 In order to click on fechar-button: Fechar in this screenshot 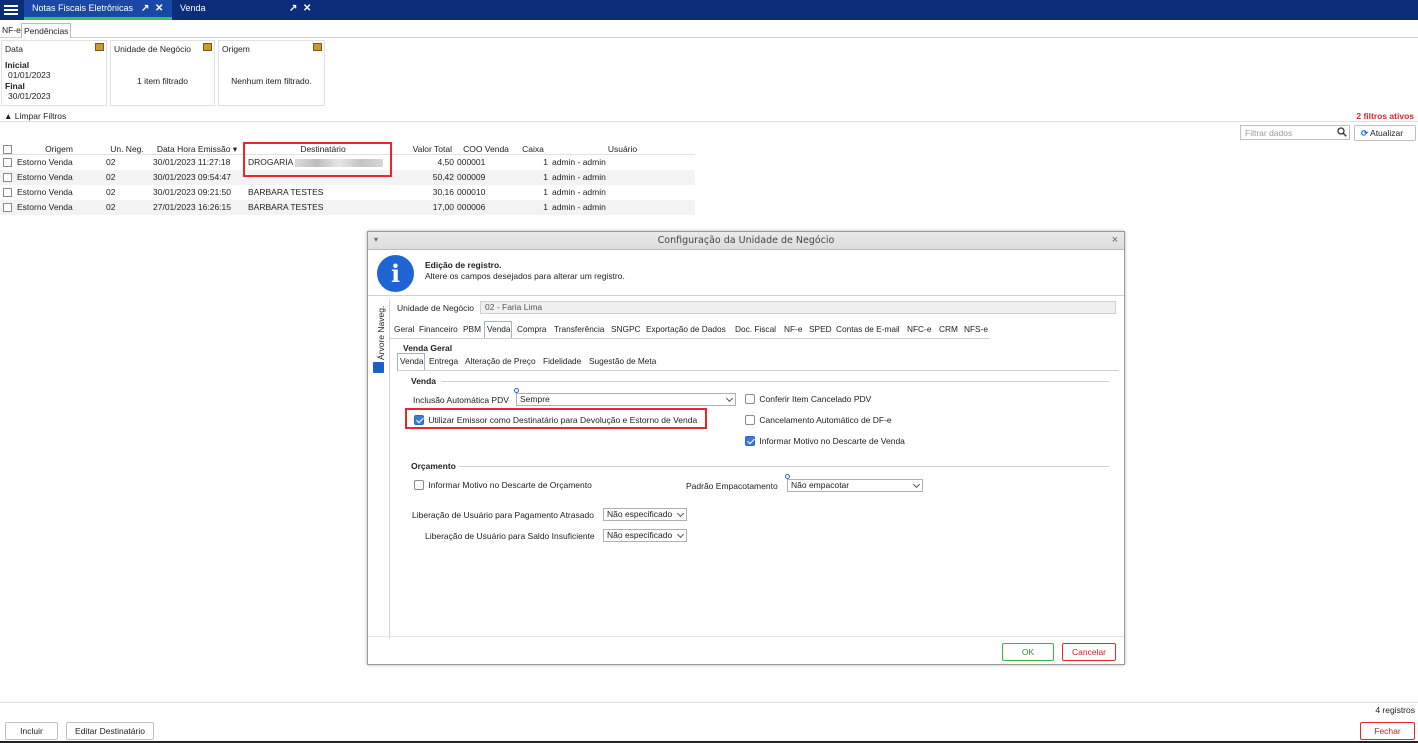, I will do `click(1387, 731)`.